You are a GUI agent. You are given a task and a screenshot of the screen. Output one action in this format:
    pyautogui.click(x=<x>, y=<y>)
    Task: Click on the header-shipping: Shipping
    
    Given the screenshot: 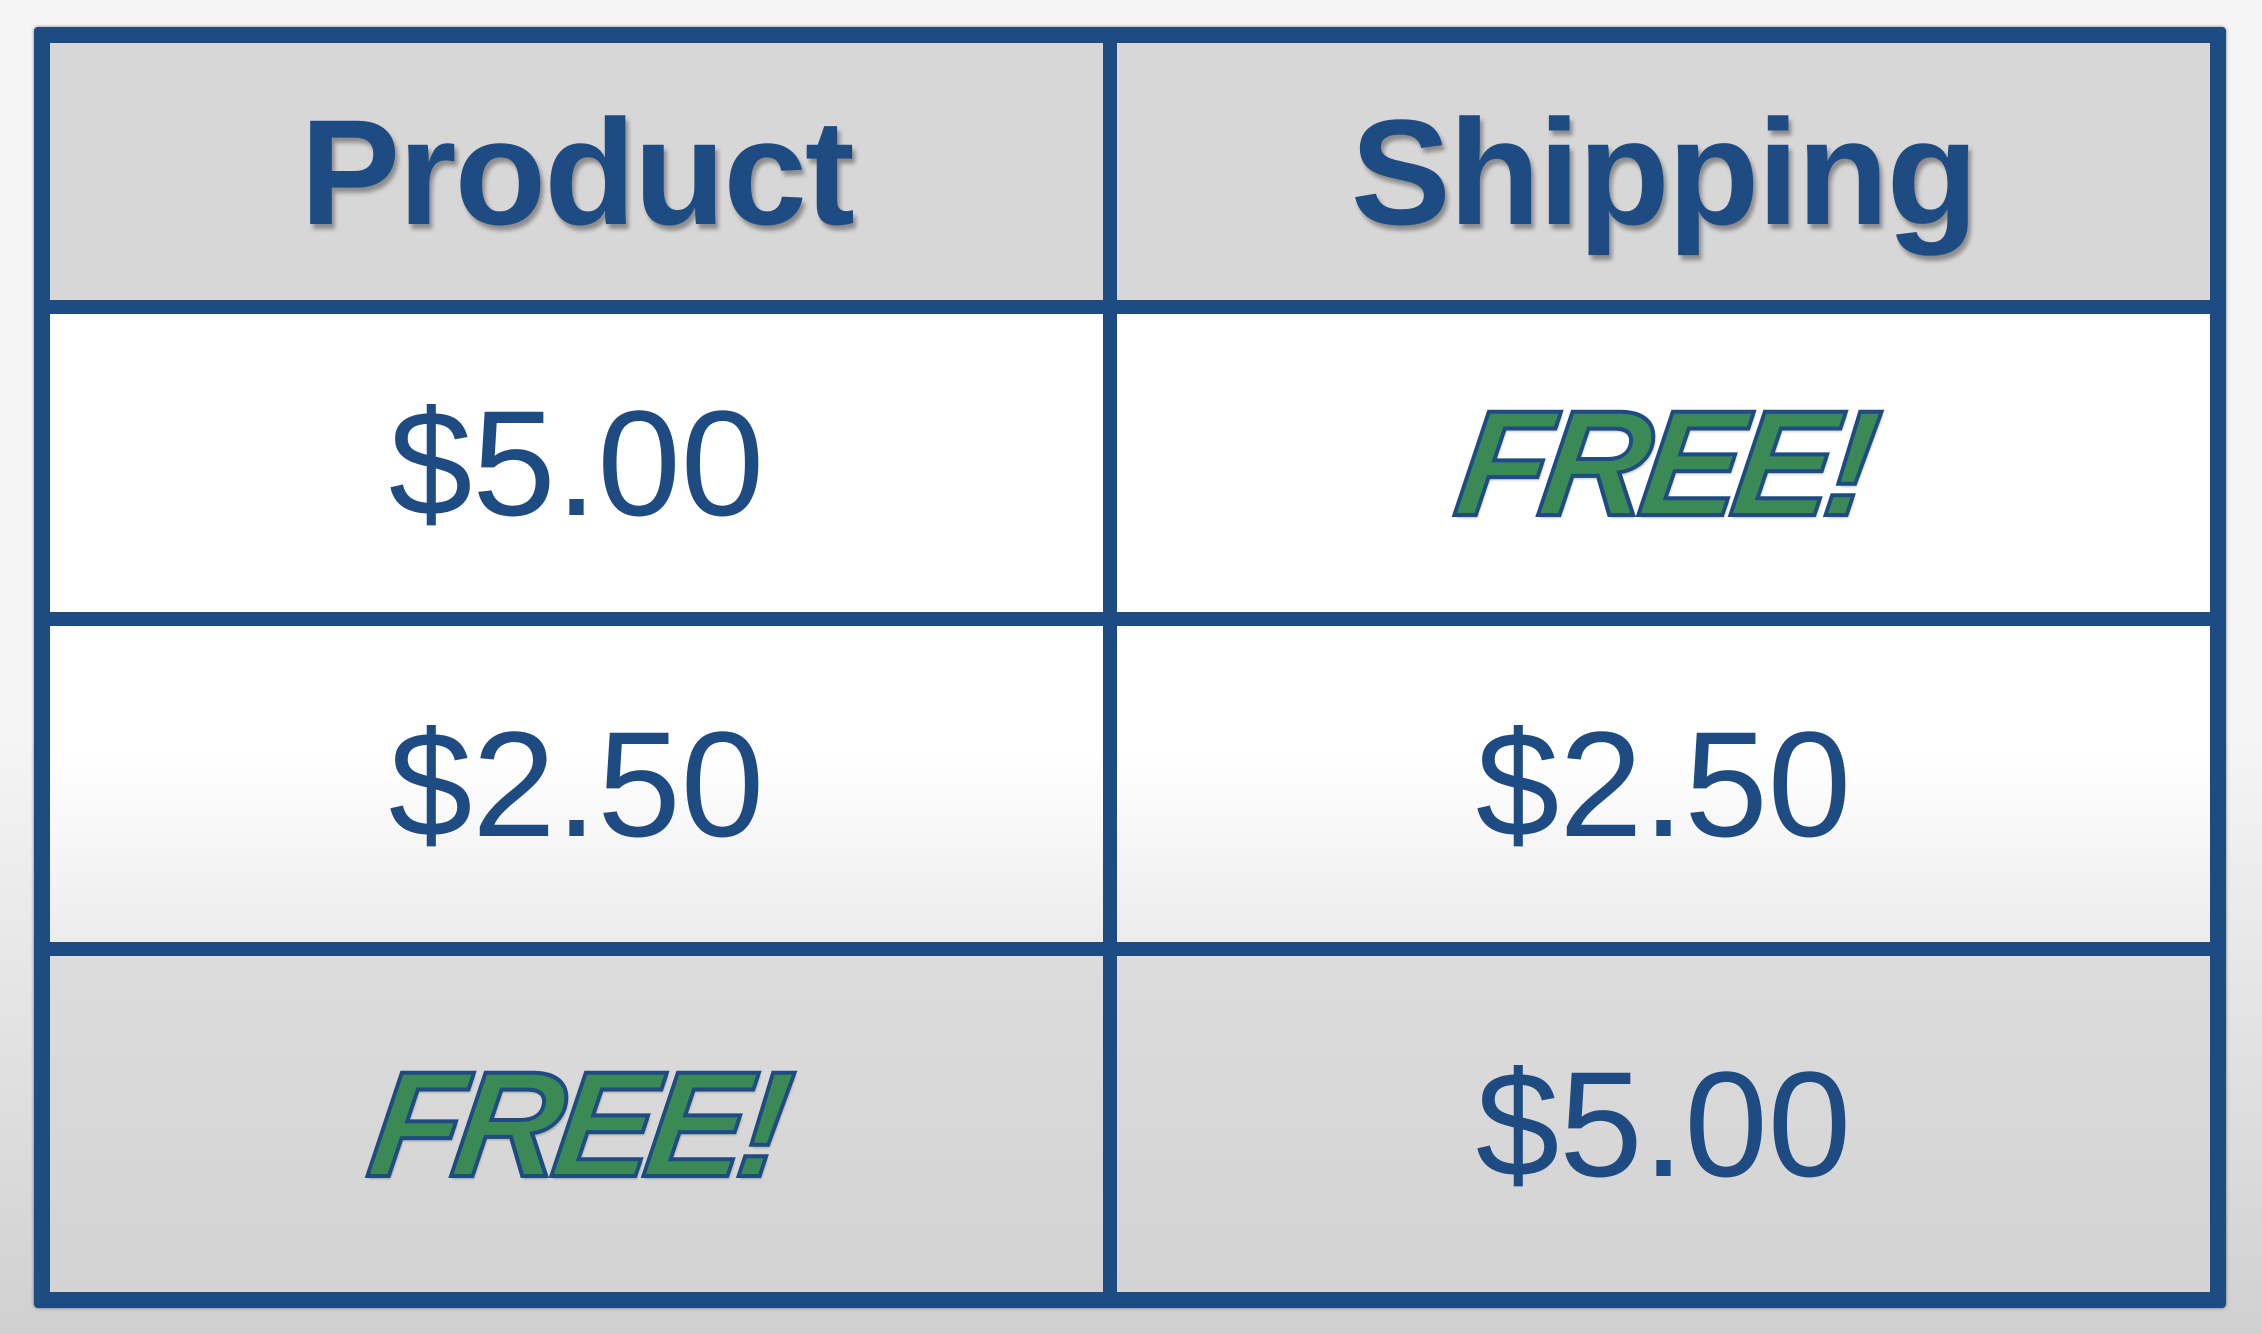 What is the action you would take?
    pyautogui.click(x=1664, y=171)
    